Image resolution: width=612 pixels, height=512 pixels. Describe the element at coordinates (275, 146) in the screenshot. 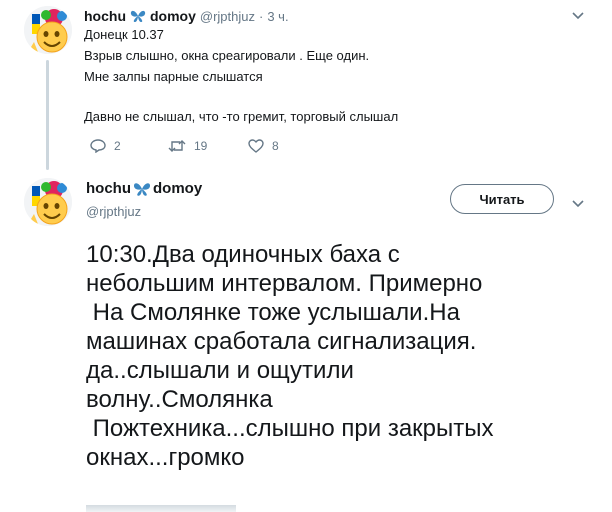

I see `like-count: 8` at that location.